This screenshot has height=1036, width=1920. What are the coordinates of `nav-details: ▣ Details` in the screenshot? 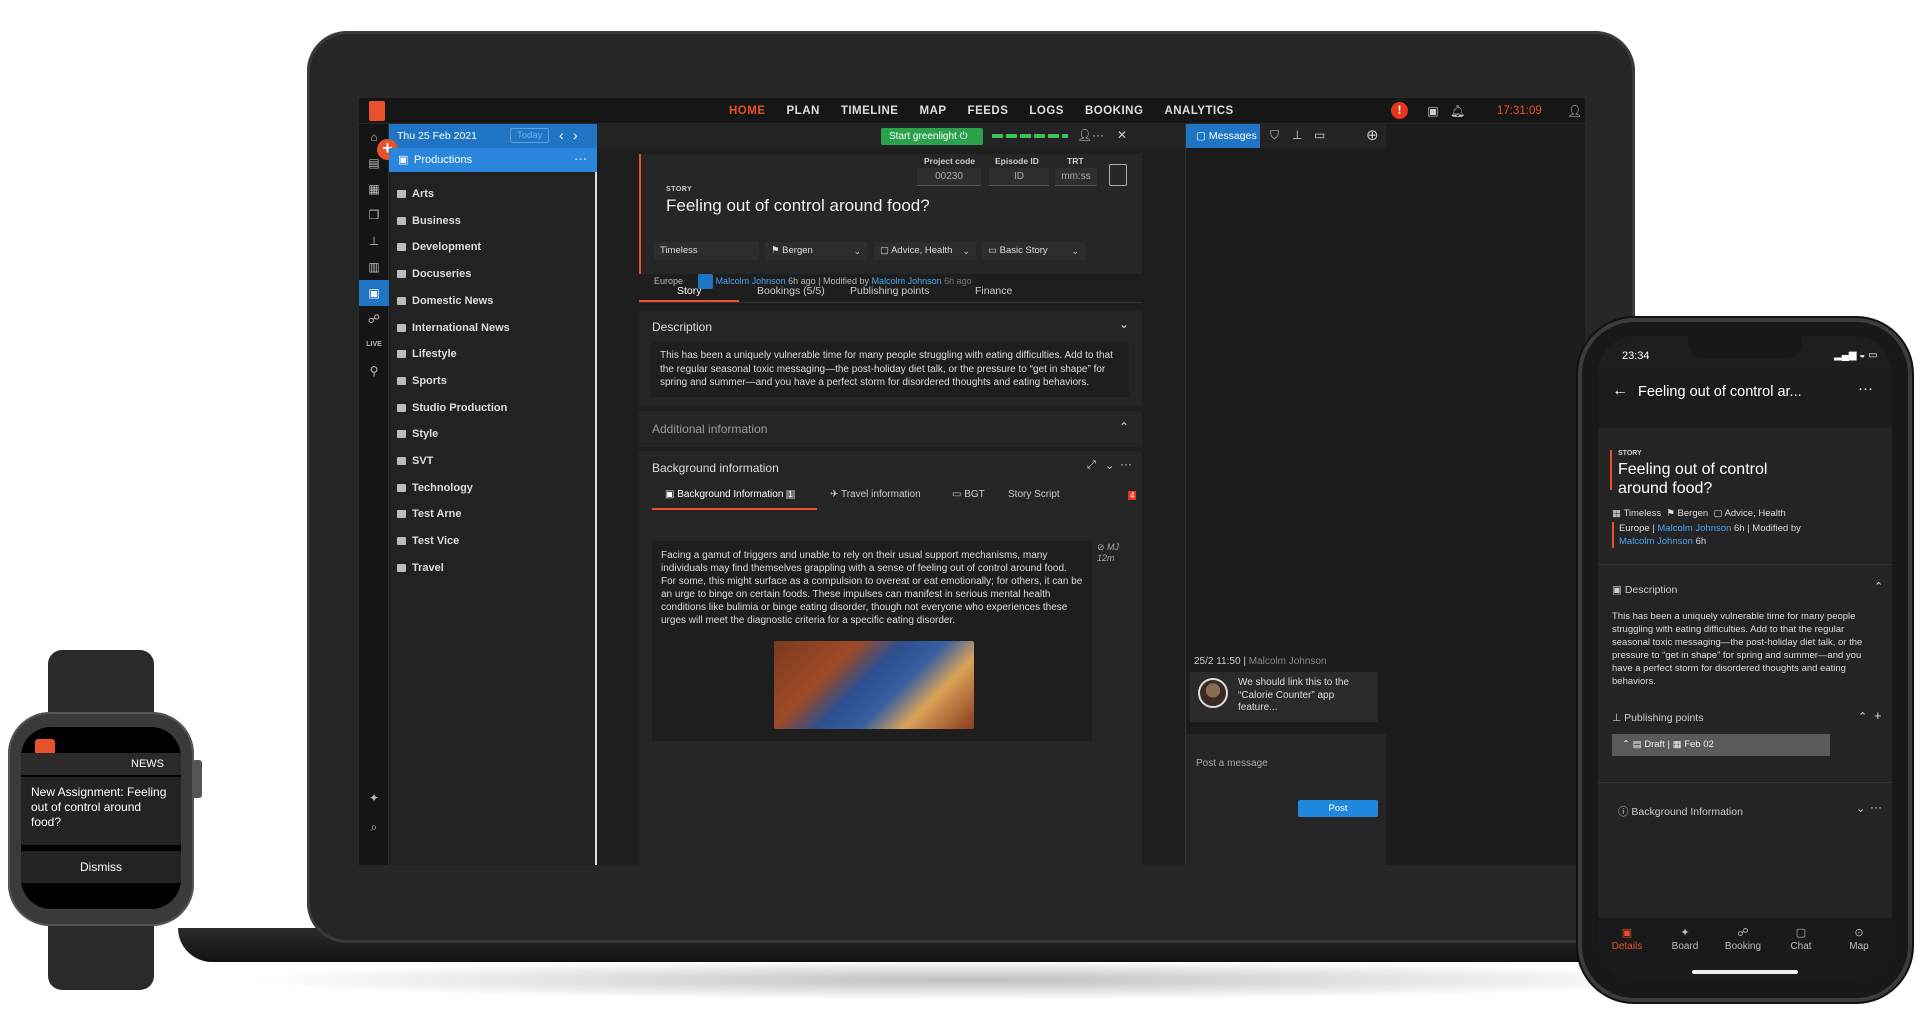 It's located at (1627, 939).